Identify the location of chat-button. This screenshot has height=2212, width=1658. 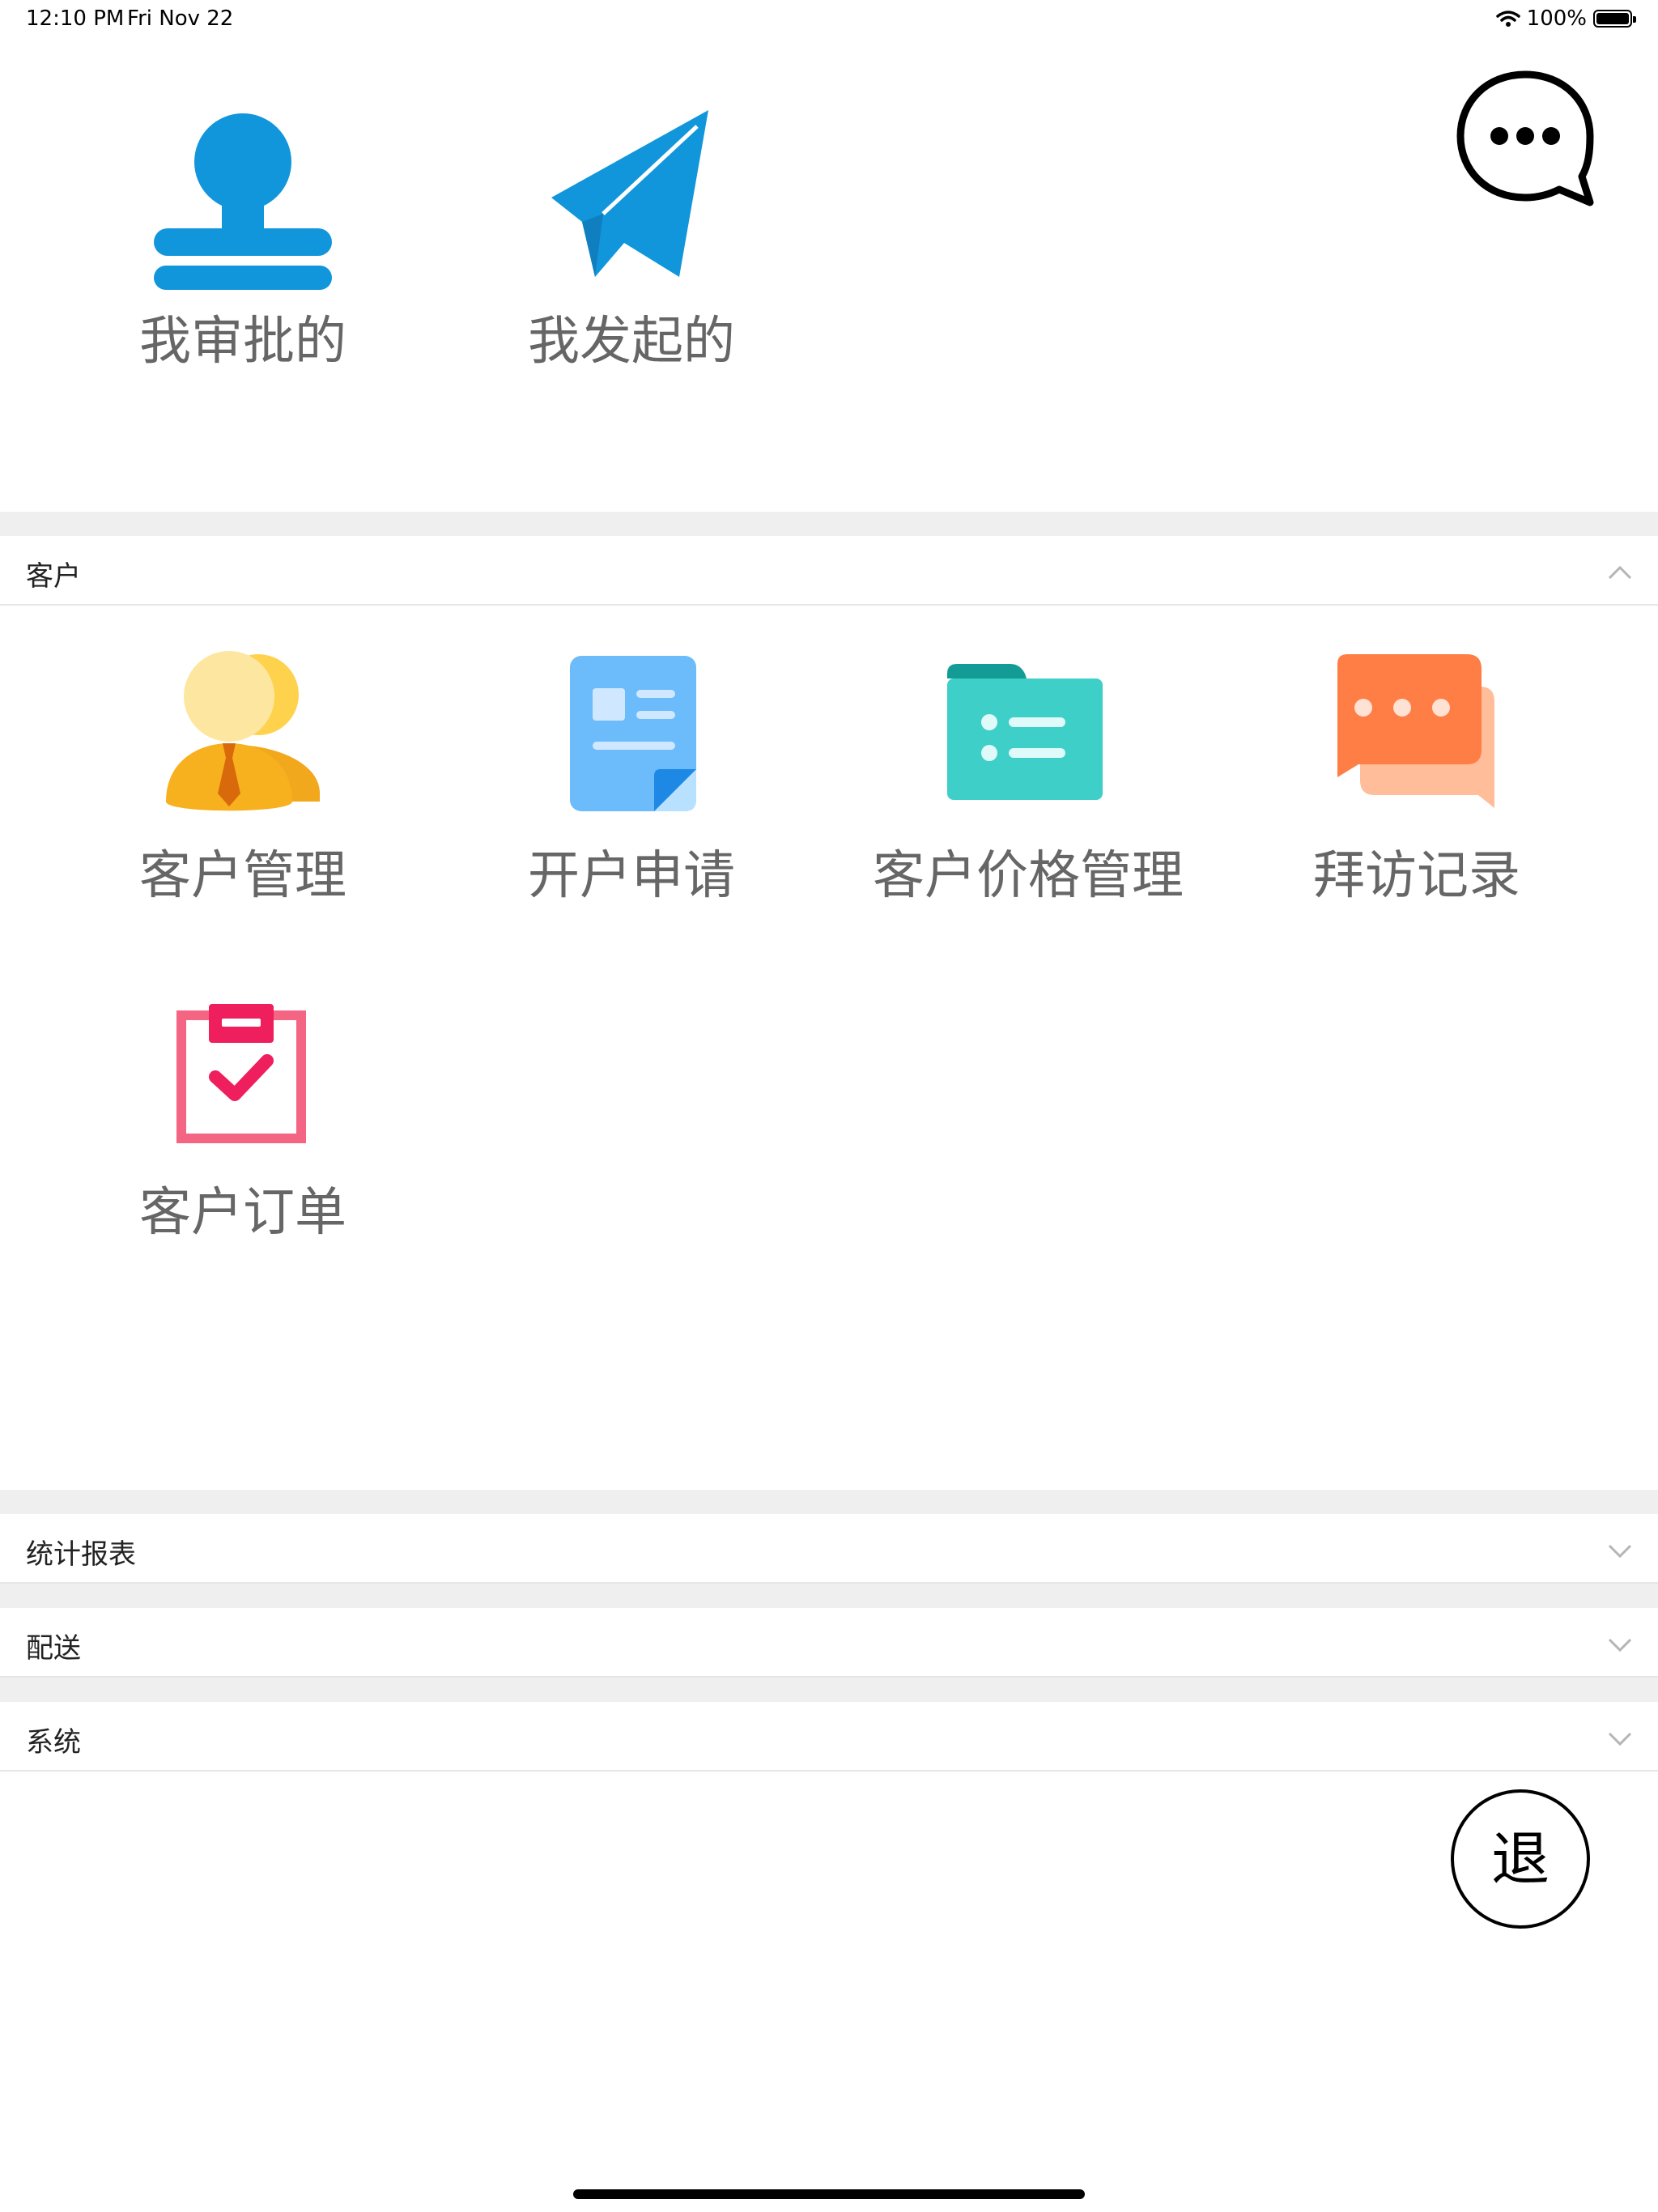
(1525, 139).